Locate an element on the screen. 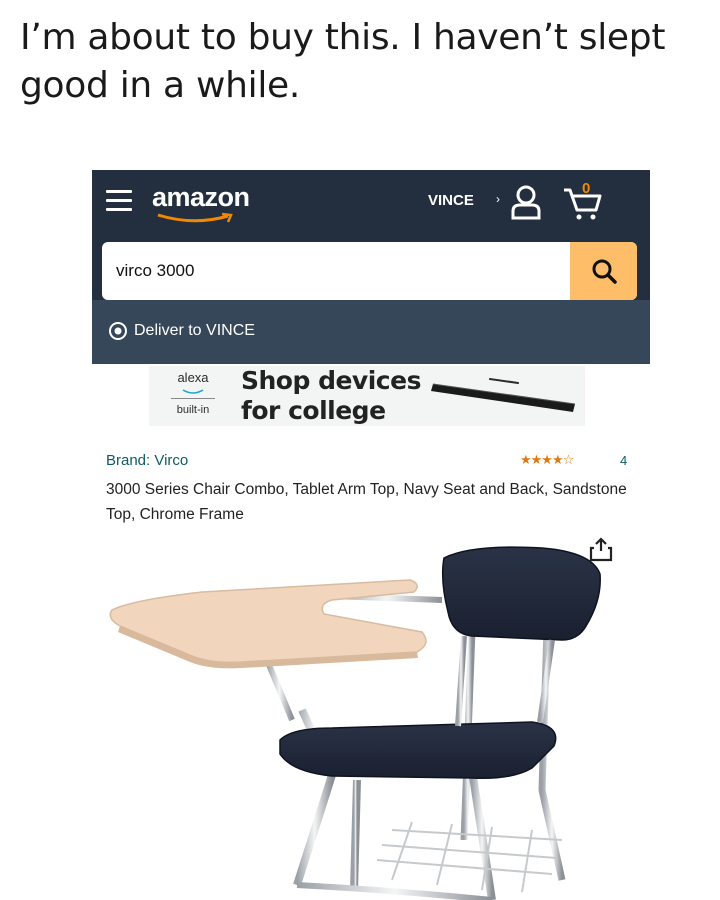 This screenshot has width=720, height=900. rating-stars: ★★★★☆ is located at coordinates (547, 460).